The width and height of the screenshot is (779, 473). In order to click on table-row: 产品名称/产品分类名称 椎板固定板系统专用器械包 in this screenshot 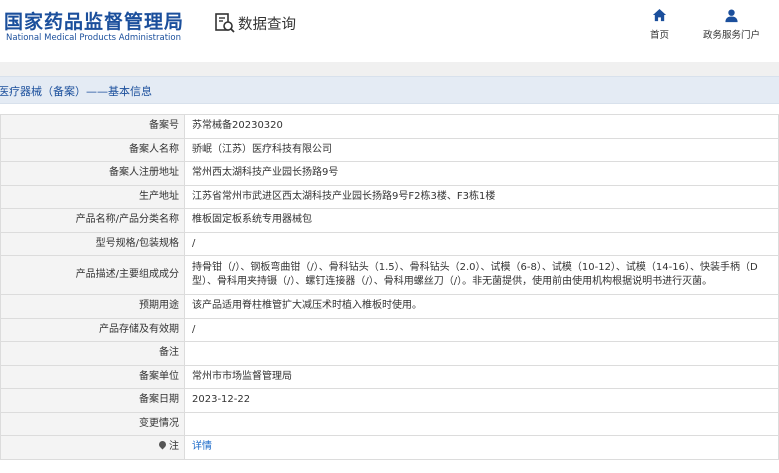, I will do `click(389, 220)`.